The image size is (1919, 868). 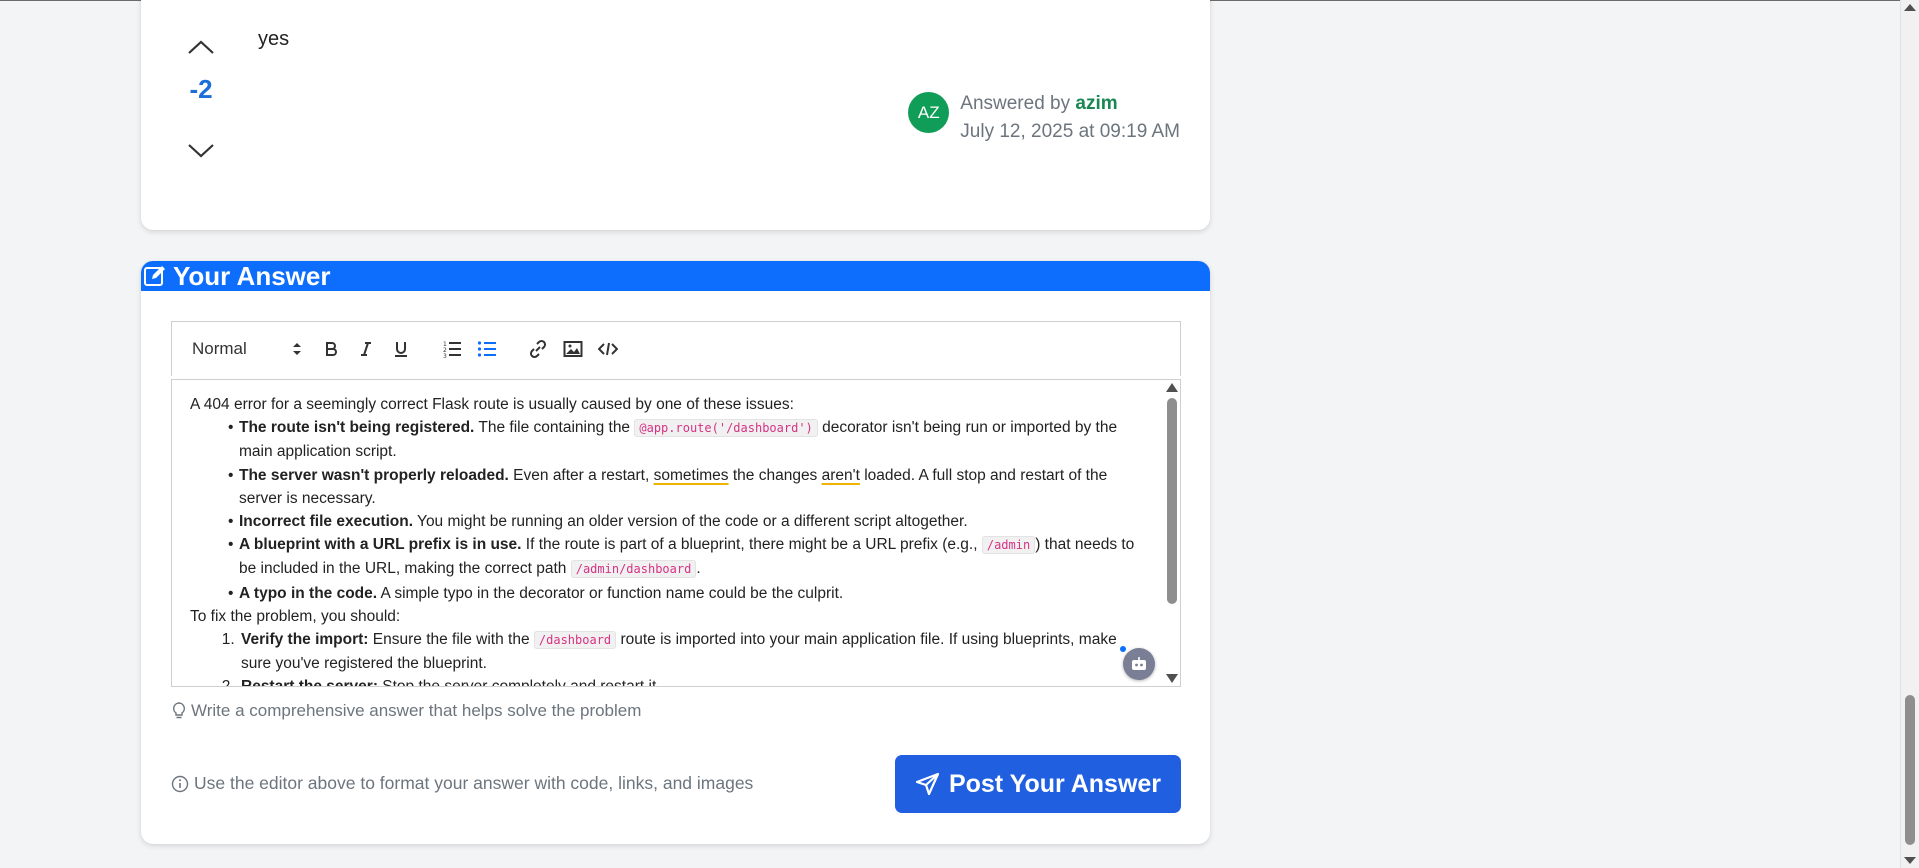 What do you see at coordinates (1015, 103) in the screenshot?
I see `answered-by-label: Answered by` at bounding box center [1015, 103].